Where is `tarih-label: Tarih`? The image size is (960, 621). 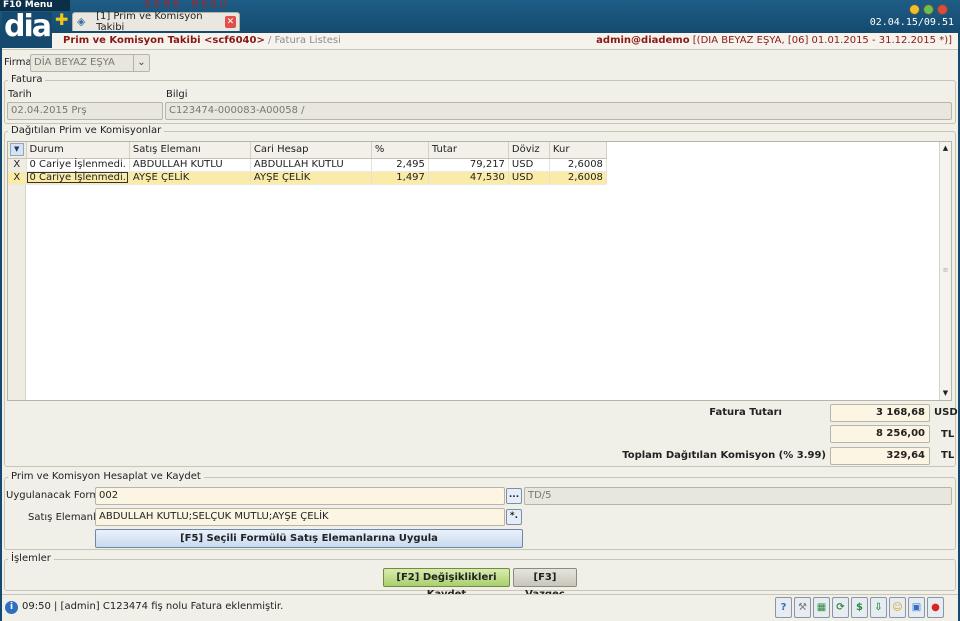 tarih-label: Tarih is located at coordinates (20, 94).